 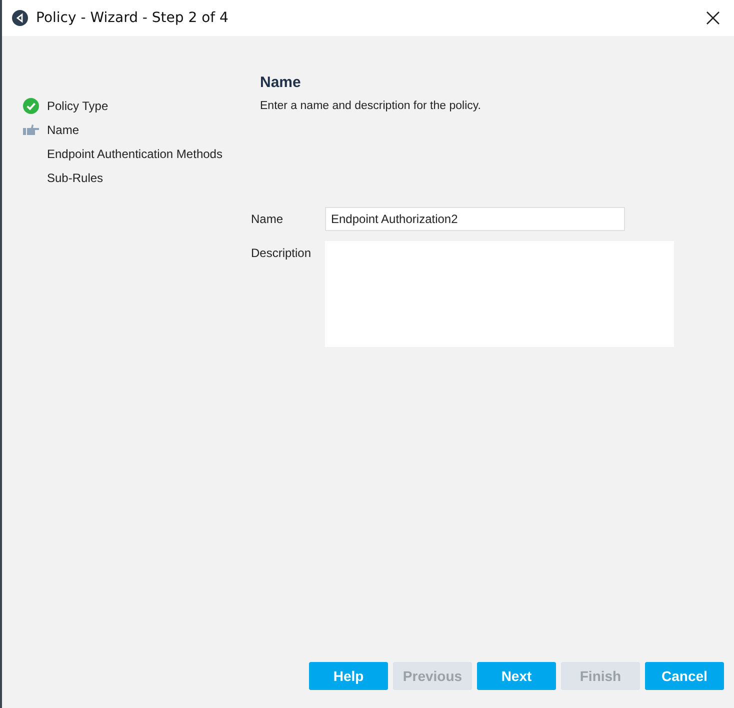 I want to click on instruction-text: Enter a name and description for the policy., so click(x=371, y=106).